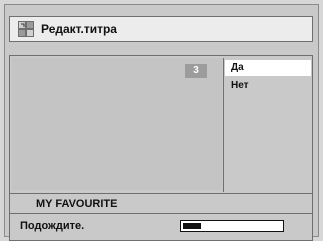 The width and height of the screenshot is (323, 241). What do you see at coordinates (268, 68) in the screenshot?
I see `option-yes: Да` at bounding box center [268, 68].